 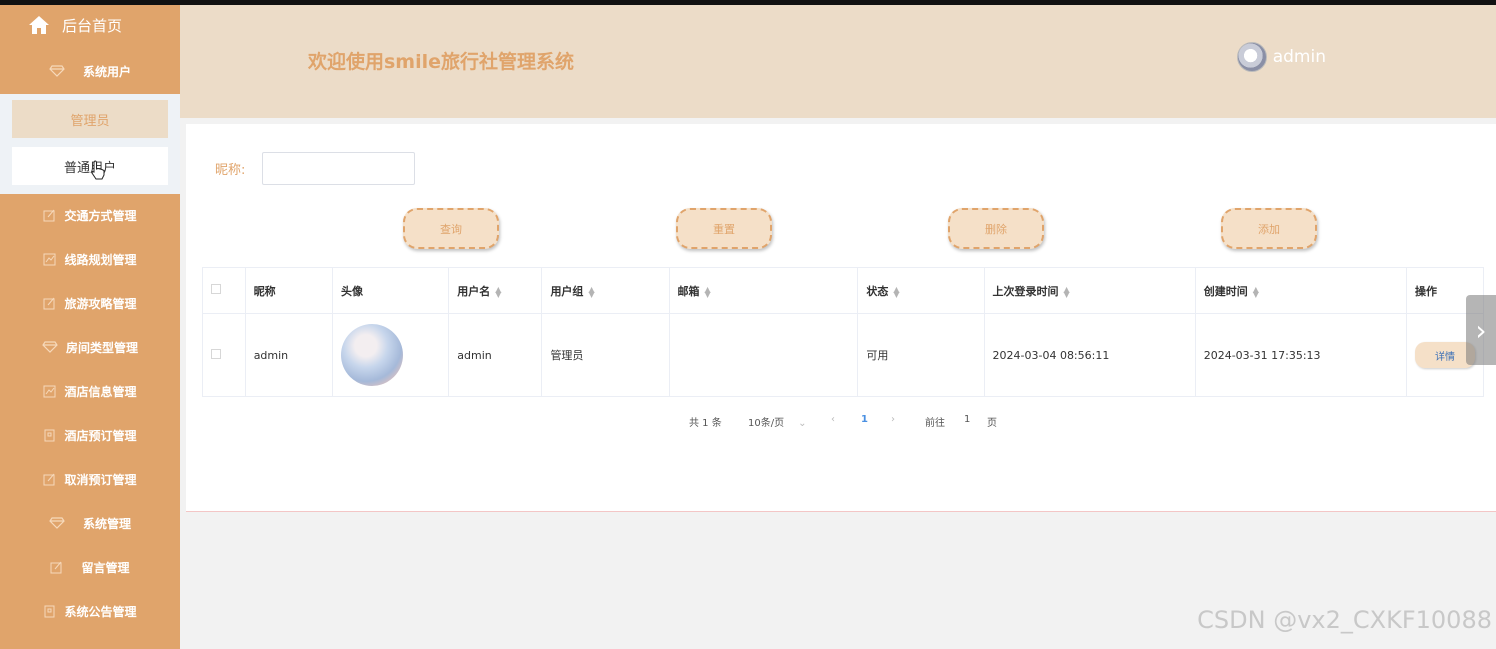 I want to click on sidebar-item-route: 线路规划管理, so click(x=90, y=259).